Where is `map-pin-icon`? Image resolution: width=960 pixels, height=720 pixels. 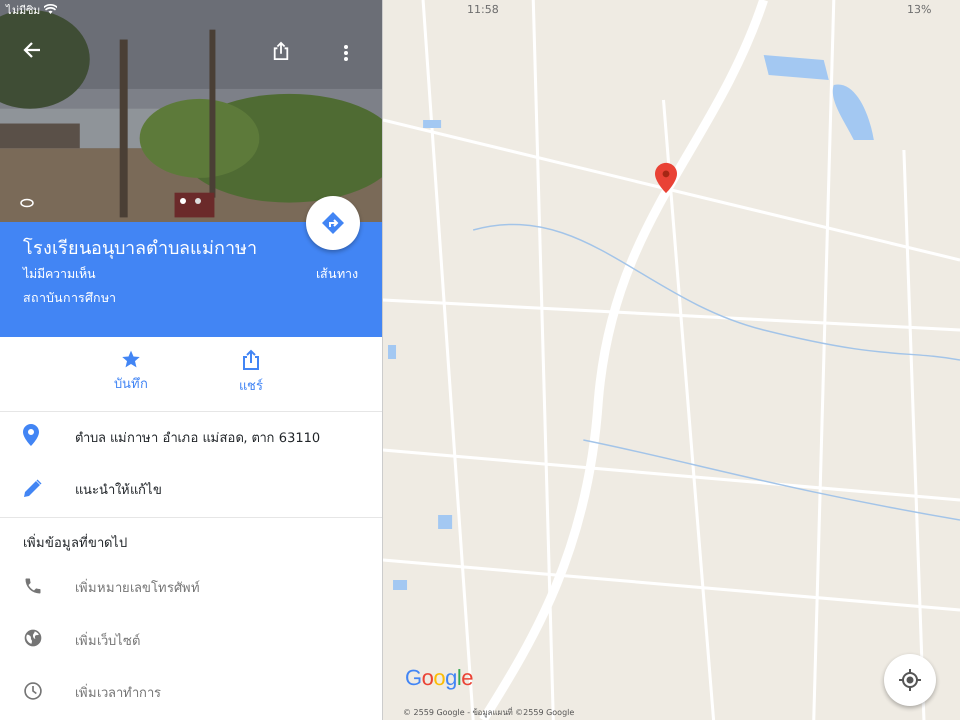 map-pin-icon is located at coordinates (666, 178).